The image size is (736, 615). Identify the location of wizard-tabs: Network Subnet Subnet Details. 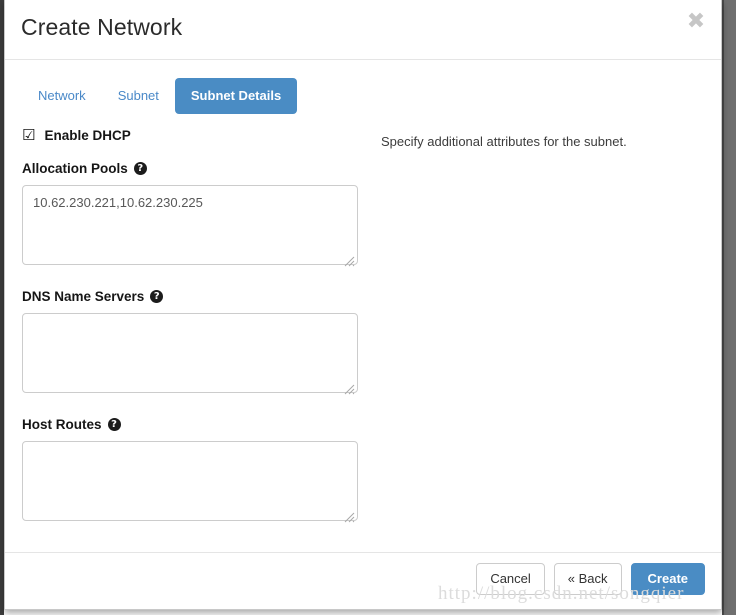
(160, 96).